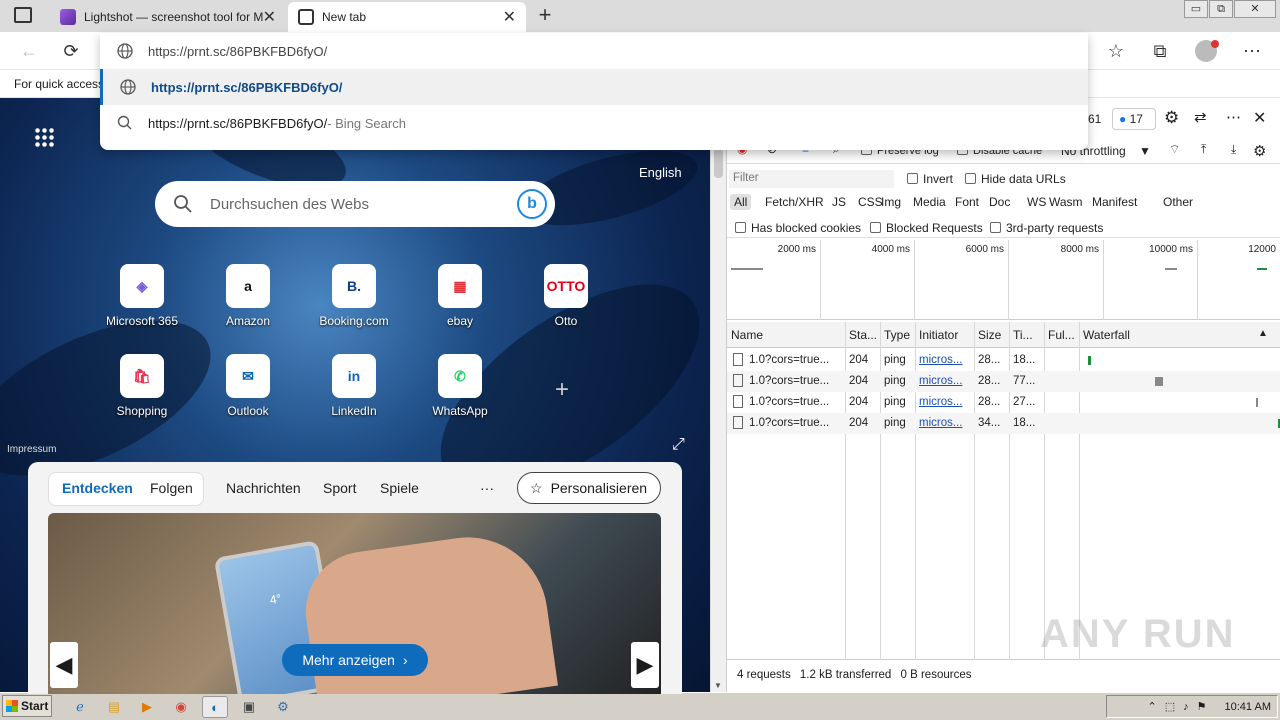 This screenshot has height=720, width=1280. Describe the element at coordinates (566, 296) in the screenshot. I see `quick-link-otto: OTTO Otto` at that location.